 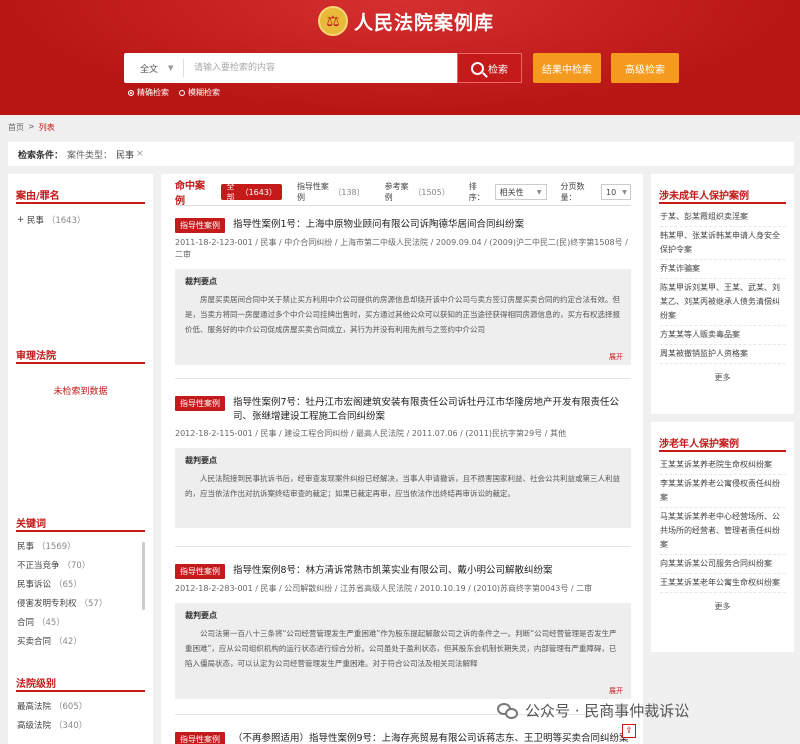 What do you see at coordinates (80, 545) in the screenshot?
I see `facet-keyword-item: 民事 （1569）` at bounding box center [80, 545].